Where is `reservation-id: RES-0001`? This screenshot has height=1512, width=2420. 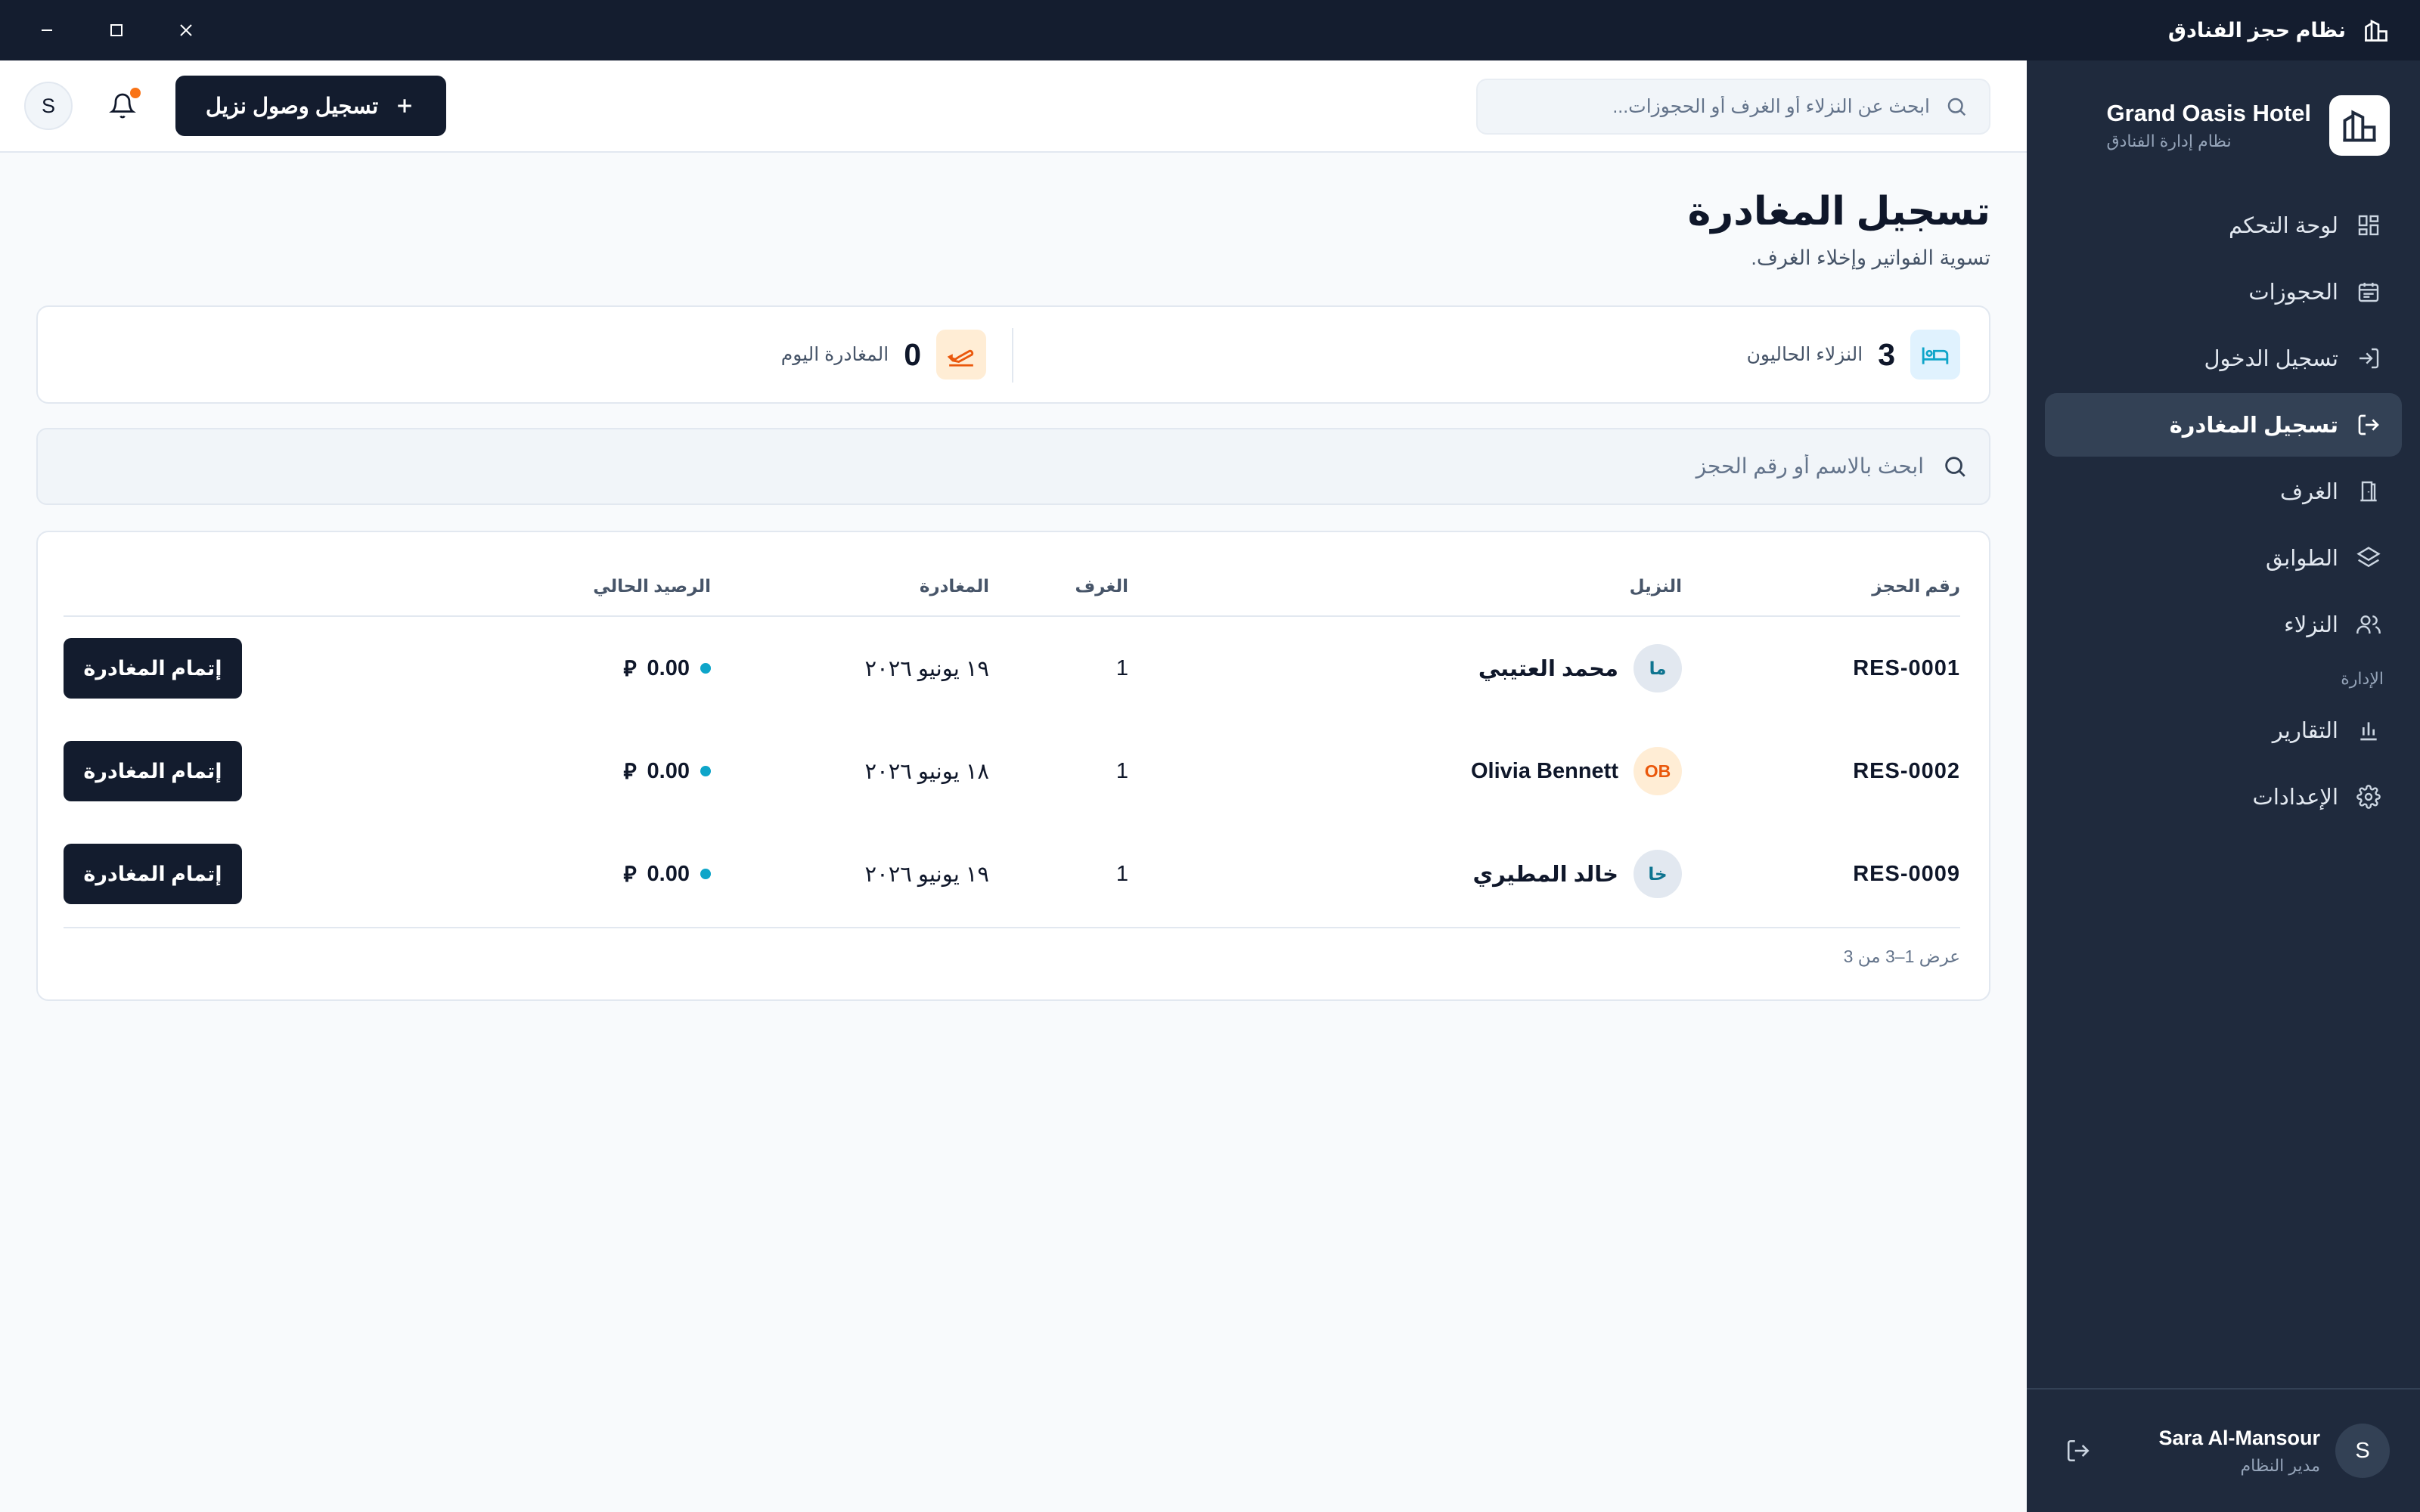
reservation-id: RES-0001 is located at coordinates (1907, 667).